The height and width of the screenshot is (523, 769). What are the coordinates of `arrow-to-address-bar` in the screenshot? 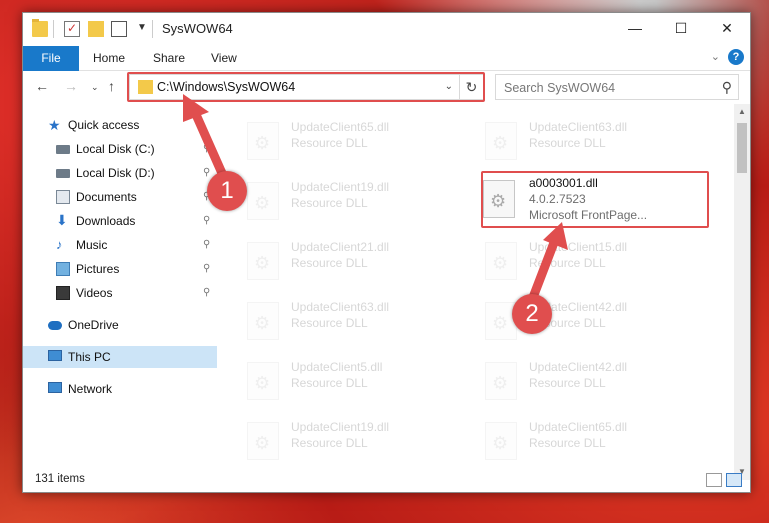 It's located at (206, 139).